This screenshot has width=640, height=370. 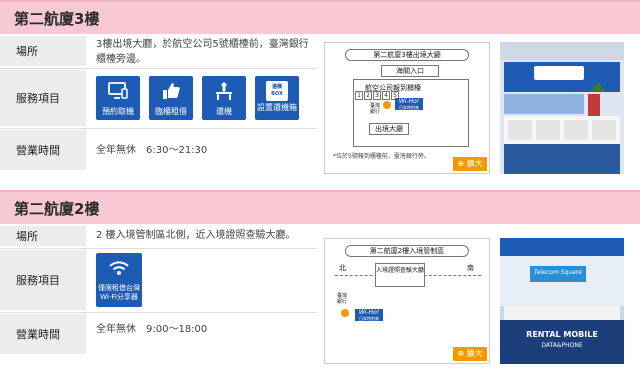 What do you see at coordinates (202, 52) in the screenshot?
I see `location-text: 3樓出境大廳，於航空公司5號櫃檯前，臺灣銀行櫃檯旁邊。` at bounding box center [202, 52].